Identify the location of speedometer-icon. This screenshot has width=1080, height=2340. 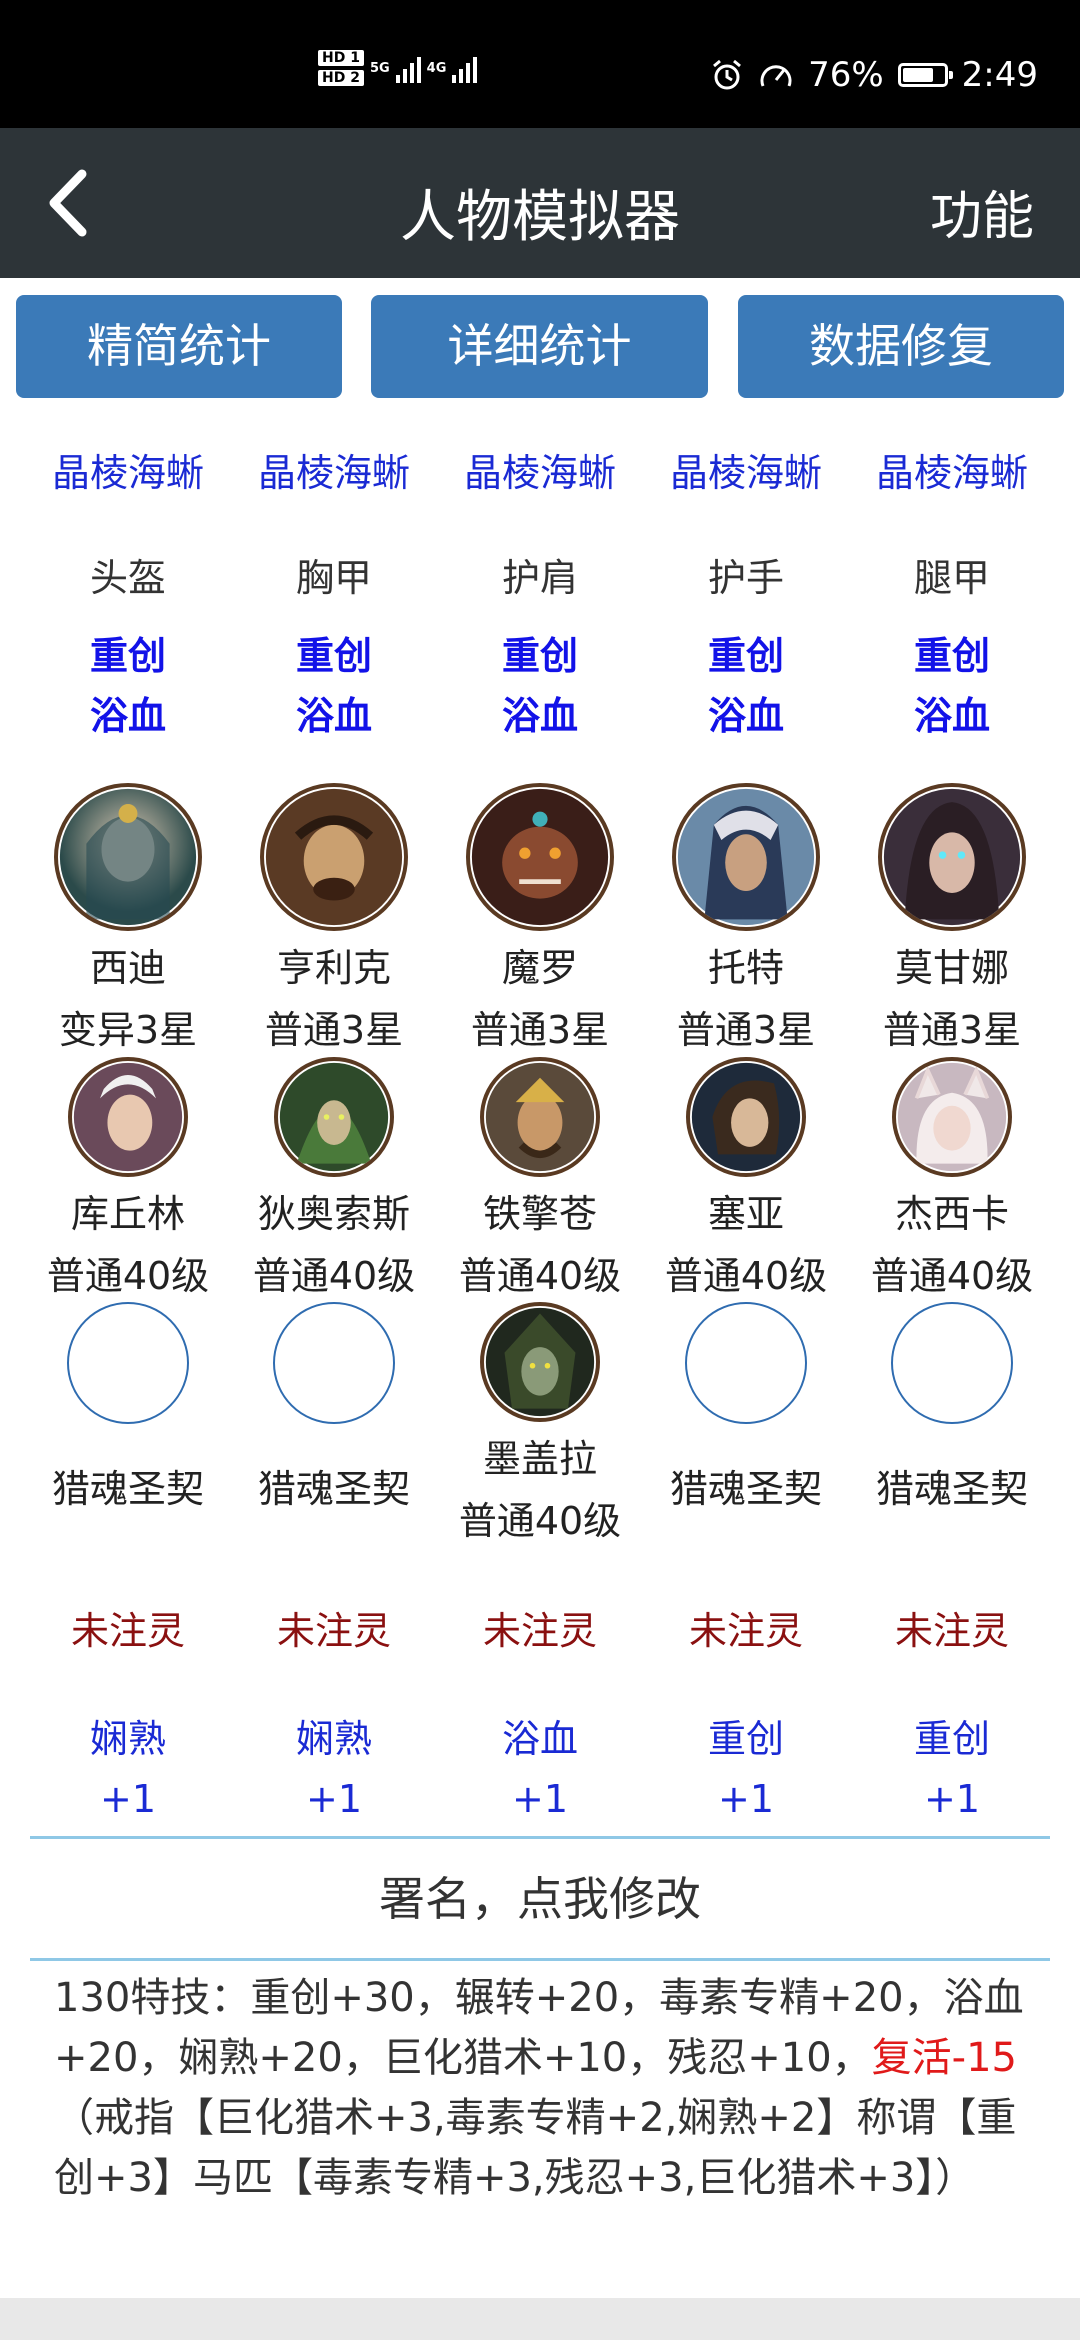
(776, 76).